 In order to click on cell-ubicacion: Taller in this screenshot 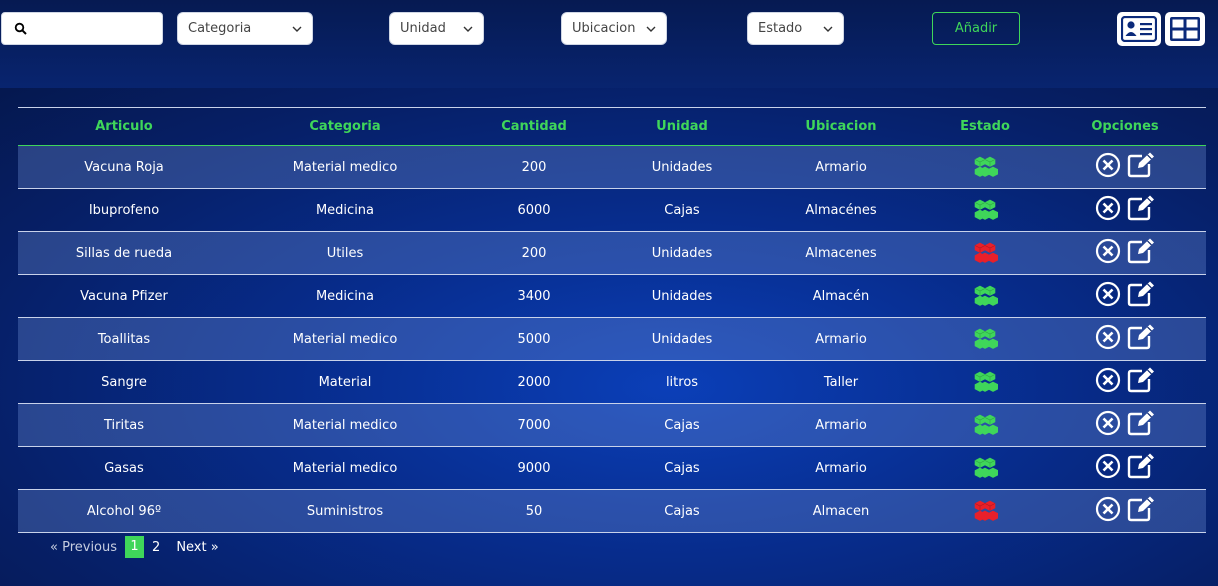, I will do `click(841, 382)`.